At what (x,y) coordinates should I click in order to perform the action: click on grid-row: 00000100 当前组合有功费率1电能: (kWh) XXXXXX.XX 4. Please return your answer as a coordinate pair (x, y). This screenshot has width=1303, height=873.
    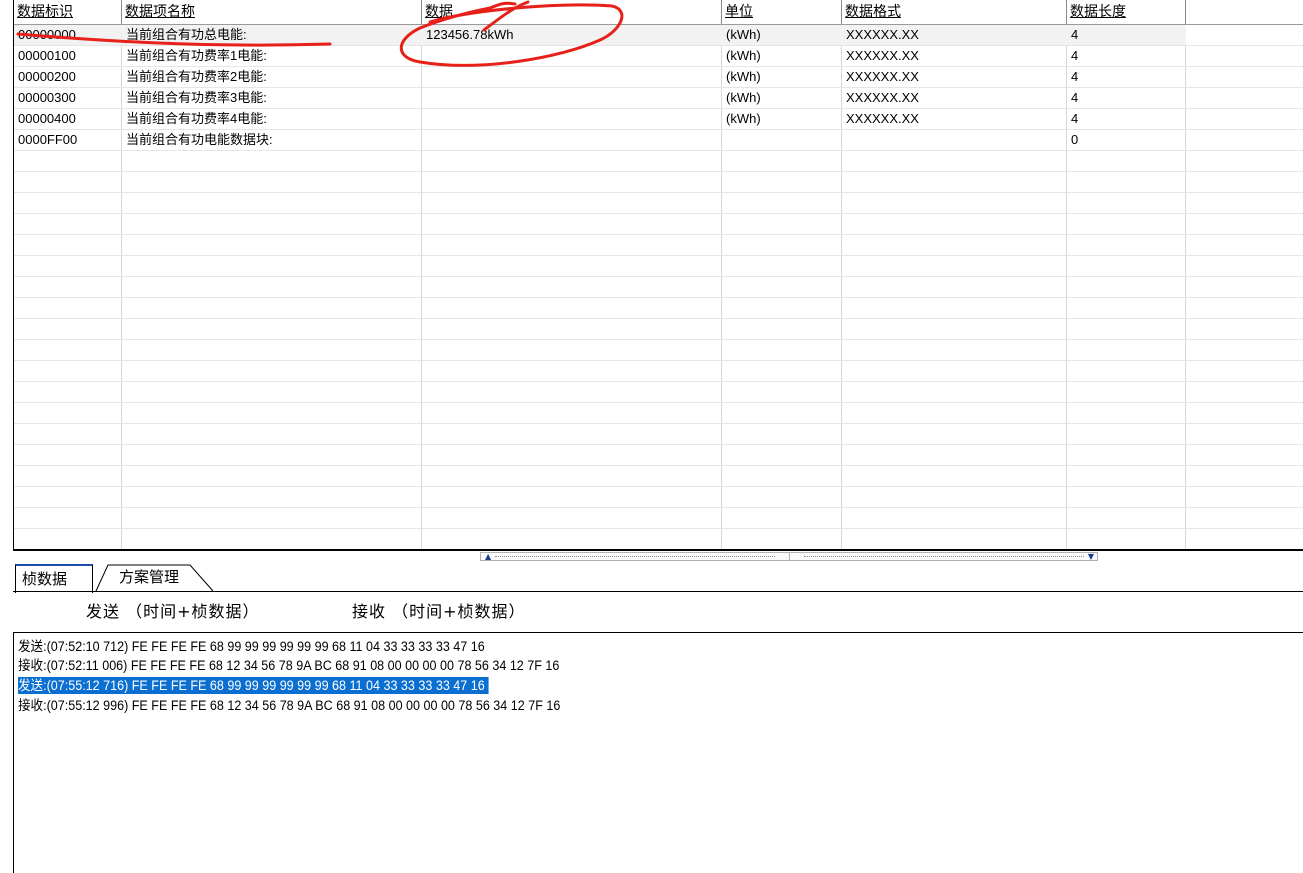
    Looking at the image, I should click on (658, 56).